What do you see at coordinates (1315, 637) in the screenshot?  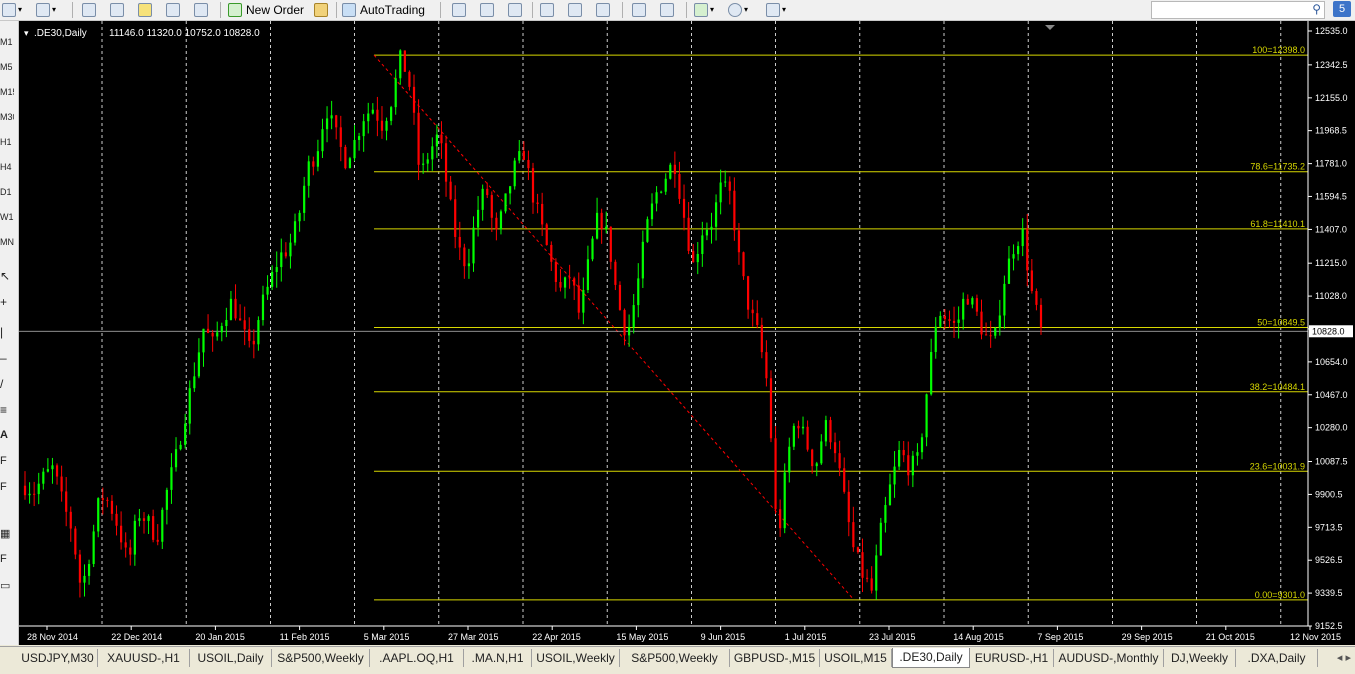 I see `x-tick-label: 12 Nov 2015` at bounding box center [1315, 637].